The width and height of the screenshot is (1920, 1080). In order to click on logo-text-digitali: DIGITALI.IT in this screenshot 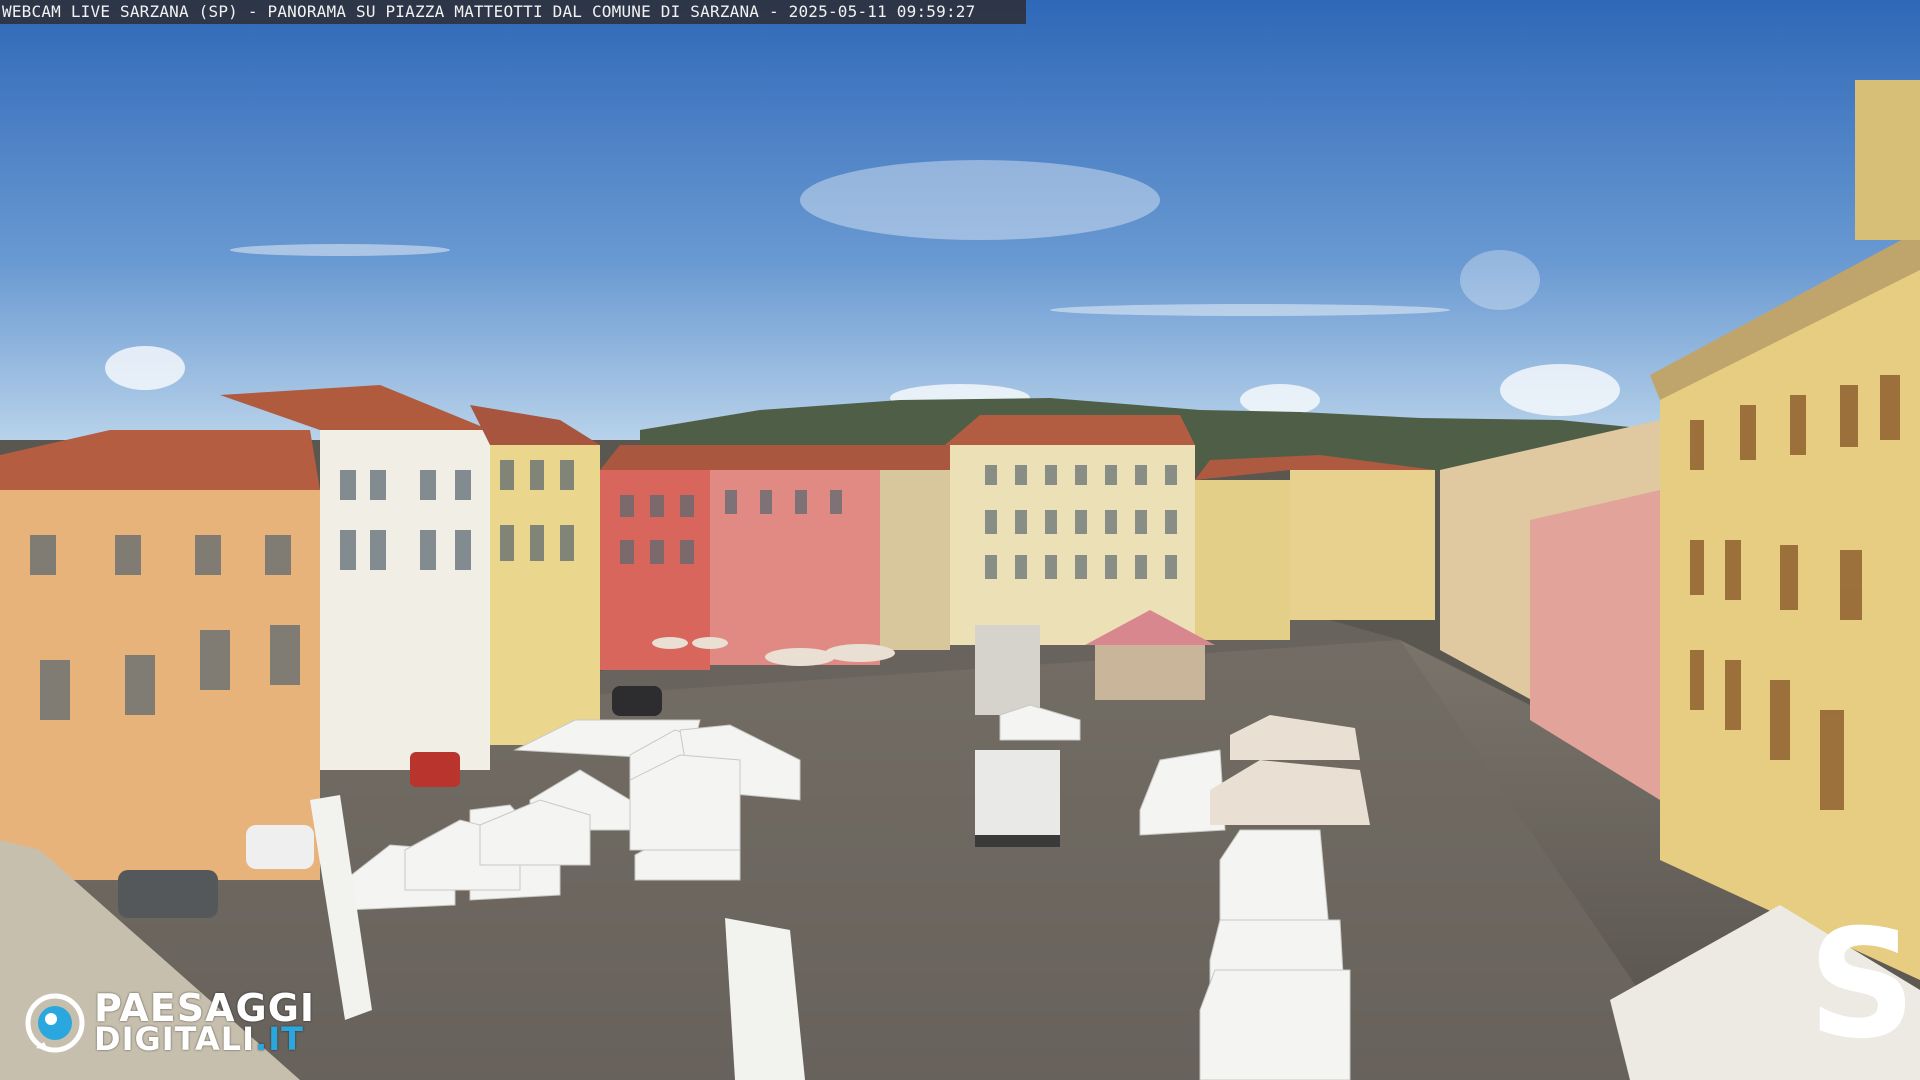, I will do `click(199, 1039)`.